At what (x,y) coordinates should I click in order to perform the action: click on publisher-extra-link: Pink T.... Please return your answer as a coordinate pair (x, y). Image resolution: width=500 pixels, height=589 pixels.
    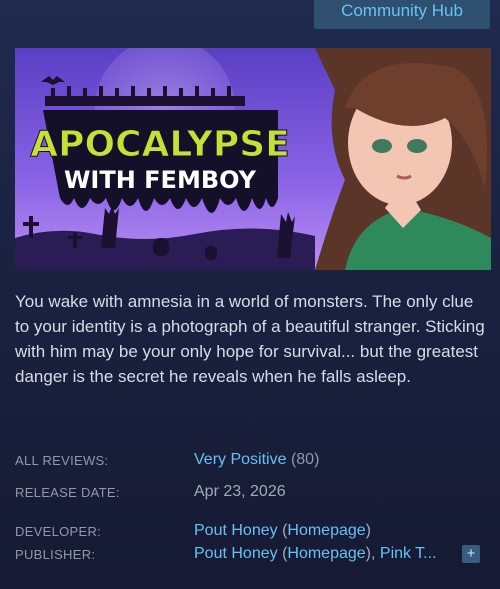
    Looking at the image, I should click on (408, 553).